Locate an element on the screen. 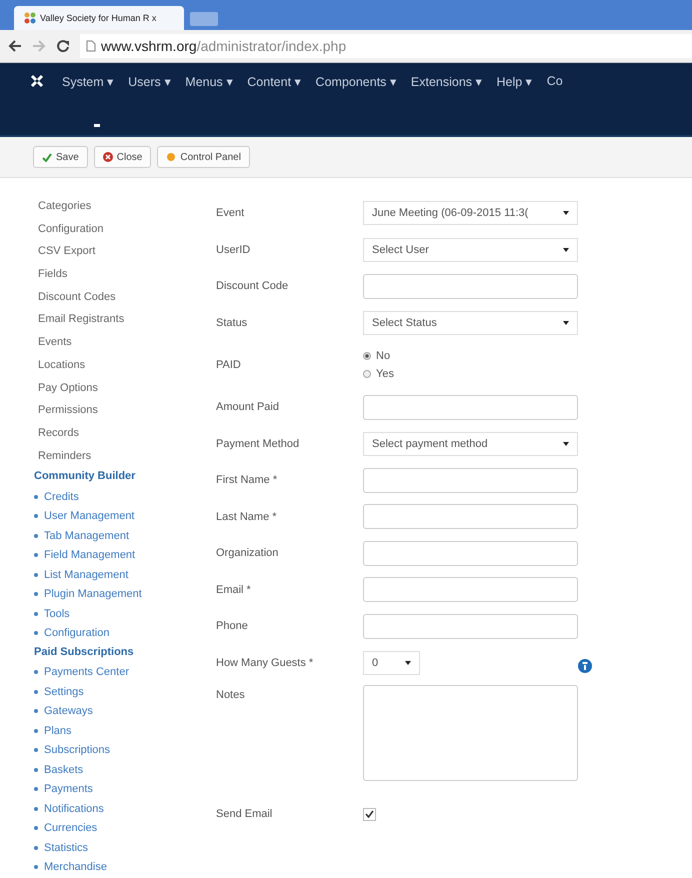 The height and width of the screenshot is (878, 692). address-bar: www.vshrm.org/administrator/index.php is located at coordinates (386, 46).